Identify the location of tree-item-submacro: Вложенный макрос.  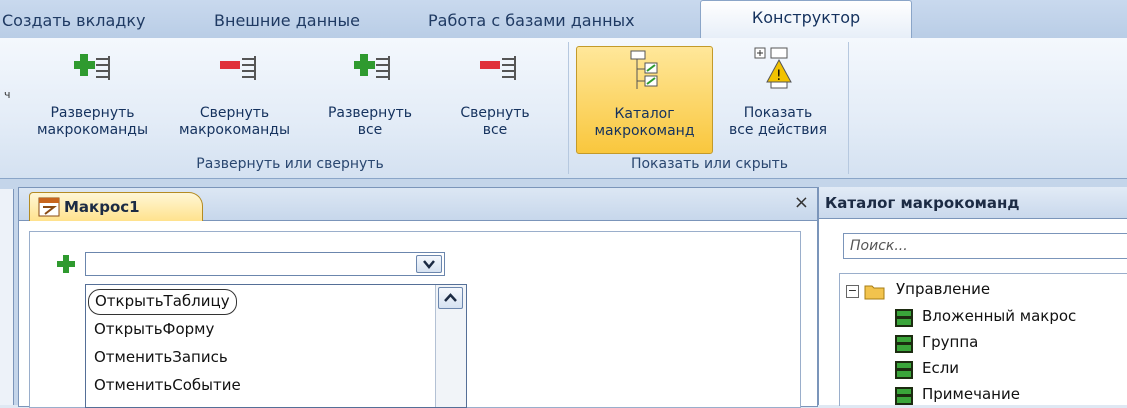
(999, 316).